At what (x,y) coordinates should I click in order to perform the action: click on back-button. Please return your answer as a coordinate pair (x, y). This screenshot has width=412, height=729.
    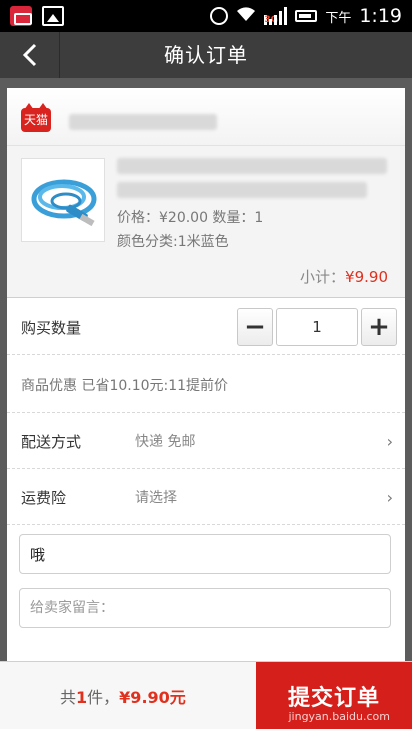
    Looking at the image, I should click on (30, 55).